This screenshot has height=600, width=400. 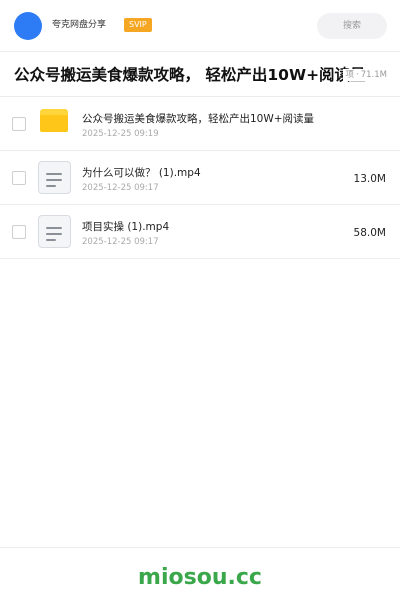 What do you see at coordinates (120, 134) in the screenshot?
I see `file-date: 2025-12-25 09:19` at bounding box center [120, 134].